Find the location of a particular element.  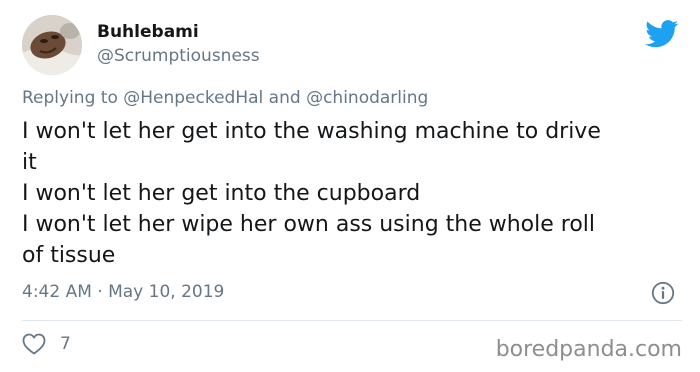

divider is located at coordinates (352, 320).